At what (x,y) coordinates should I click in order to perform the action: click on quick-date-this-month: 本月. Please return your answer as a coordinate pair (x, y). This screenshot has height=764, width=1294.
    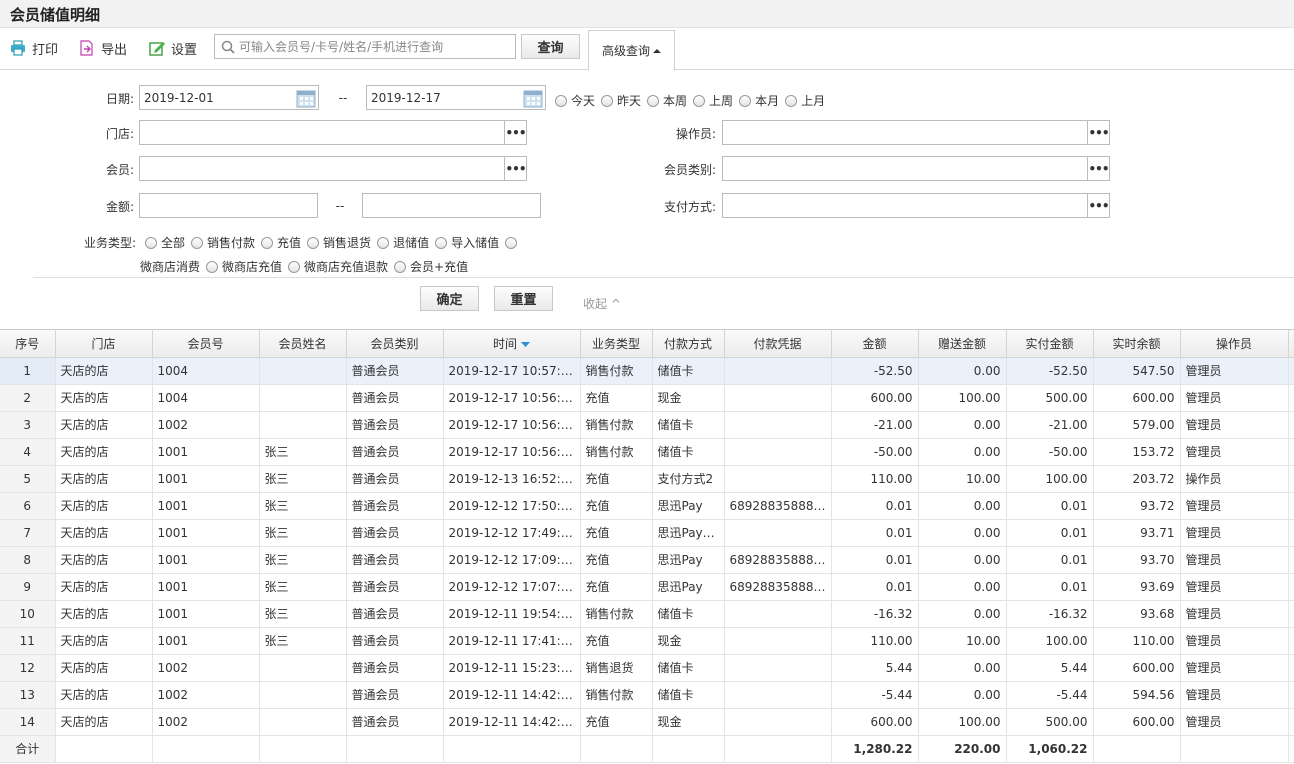
    Looking at the image, I should click on (759, 100).